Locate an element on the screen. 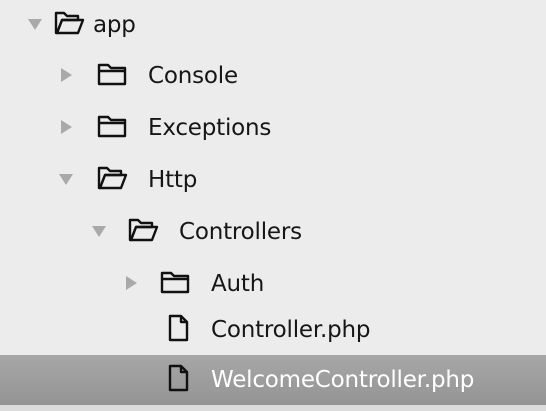 The width and height of the screenshot is (546, 411). tree-item-label: Controller.php is located at coordinates (291, 330).